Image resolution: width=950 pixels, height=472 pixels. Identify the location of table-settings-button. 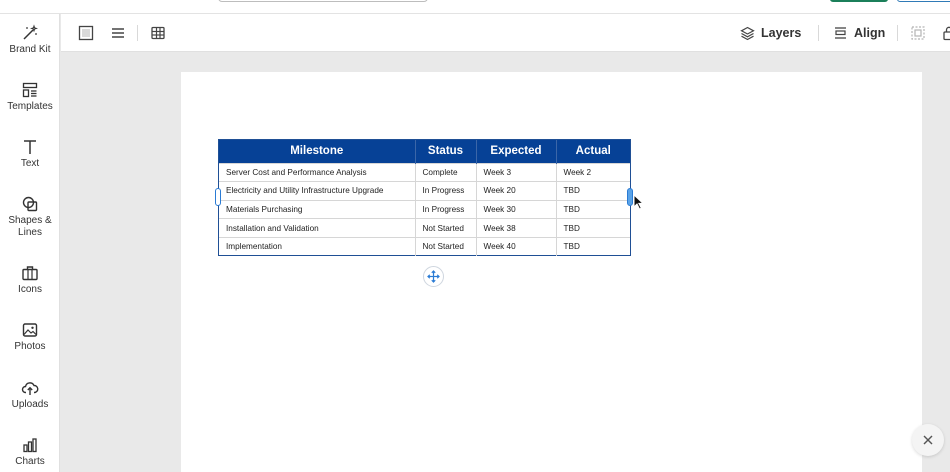
(158, 33).